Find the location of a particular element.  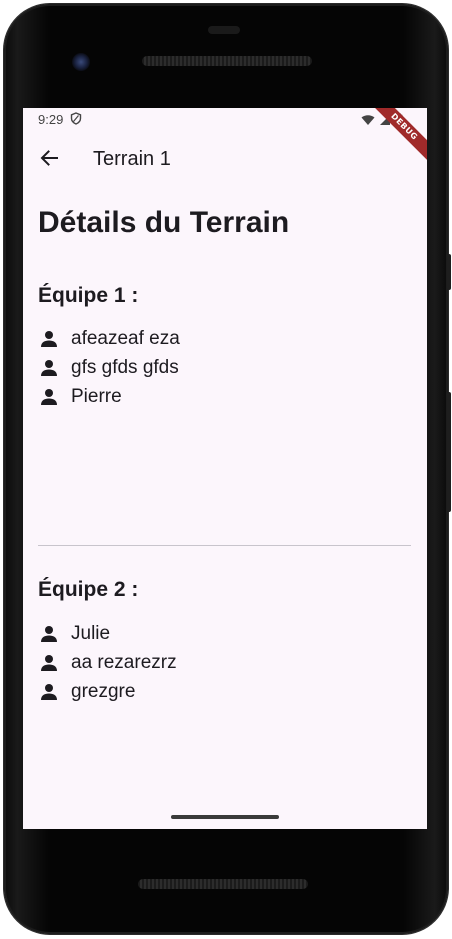

player-name: gfs gfds gfds is located at coordinates (125, 367).